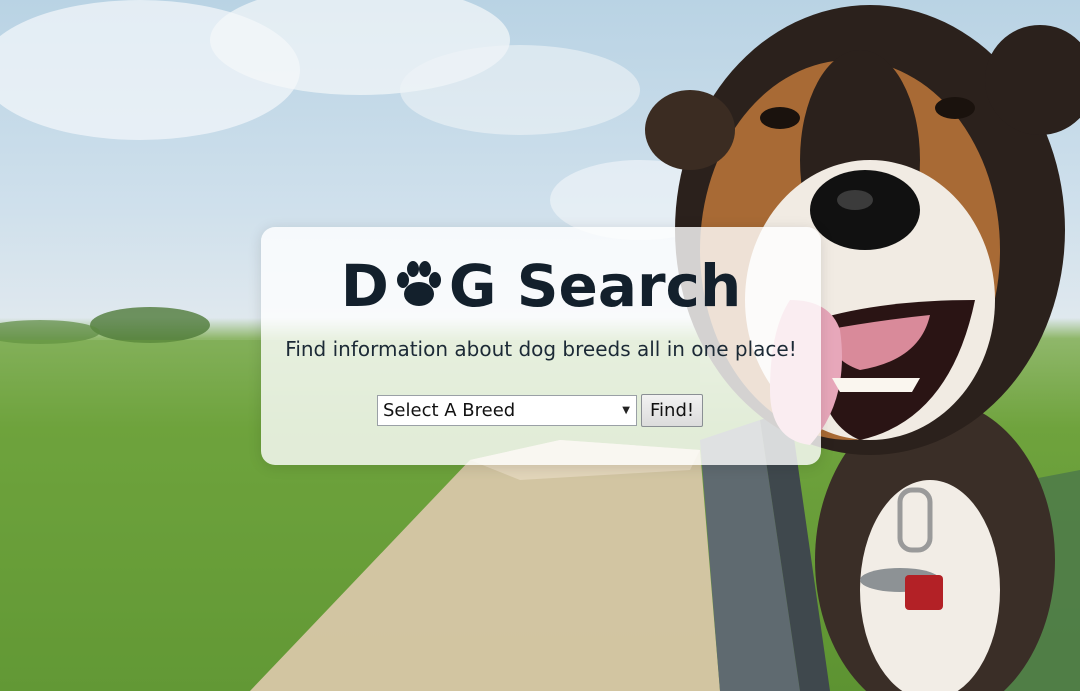 This screenshot has height=691, width=1080. Describe the element at coordinates (595, 286) in the screenshot. I see `title-suffix: G Search` at that location.